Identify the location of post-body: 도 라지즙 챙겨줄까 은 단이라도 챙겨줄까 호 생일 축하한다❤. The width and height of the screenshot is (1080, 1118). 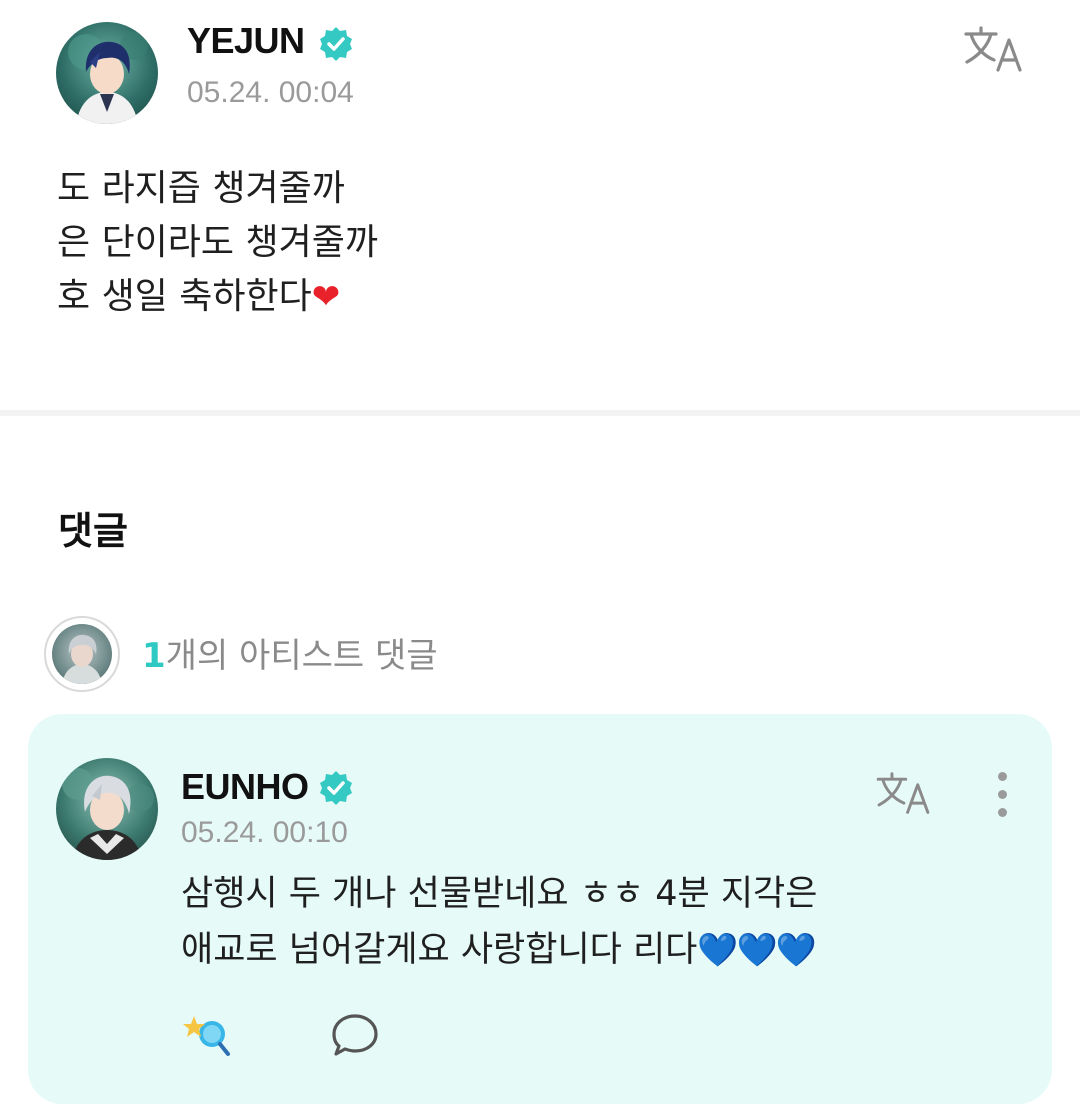
(537, 243).